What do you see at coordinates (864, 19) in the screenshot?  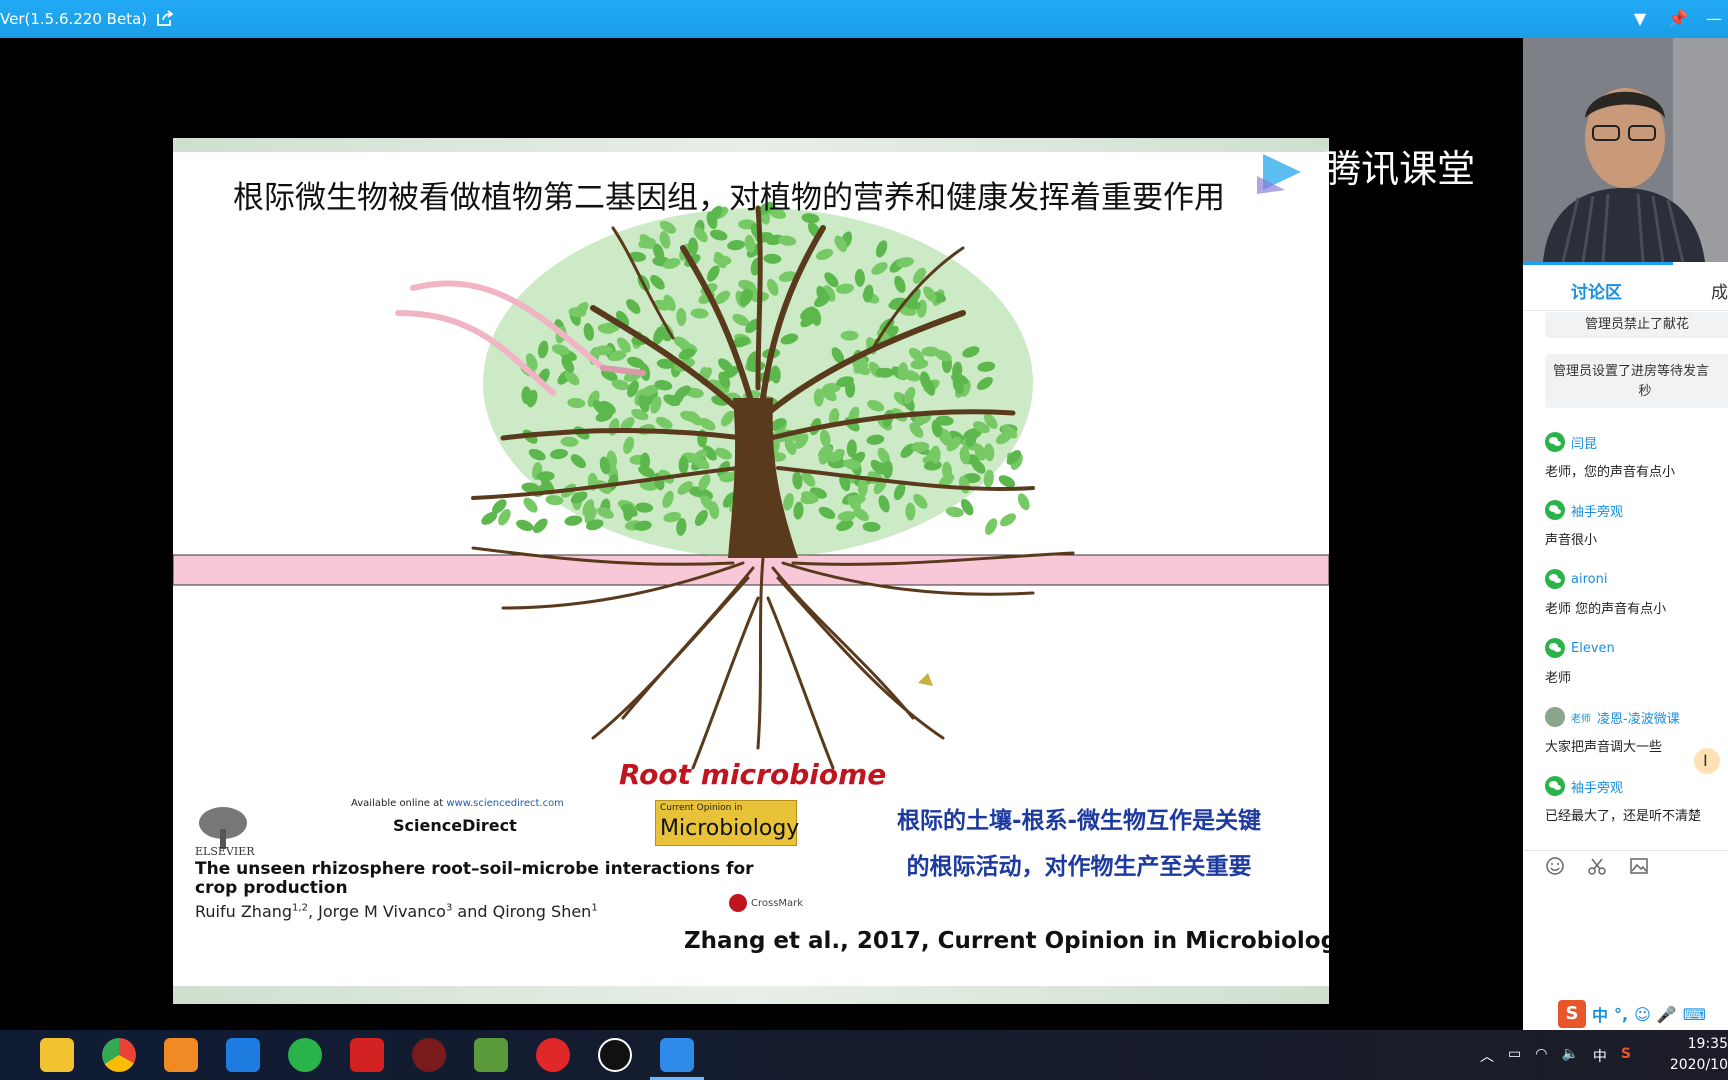 I see `title-bar: Ver(1.5.6.220 Beta) ▼ 📌 —` at bounding box center [864, 19].